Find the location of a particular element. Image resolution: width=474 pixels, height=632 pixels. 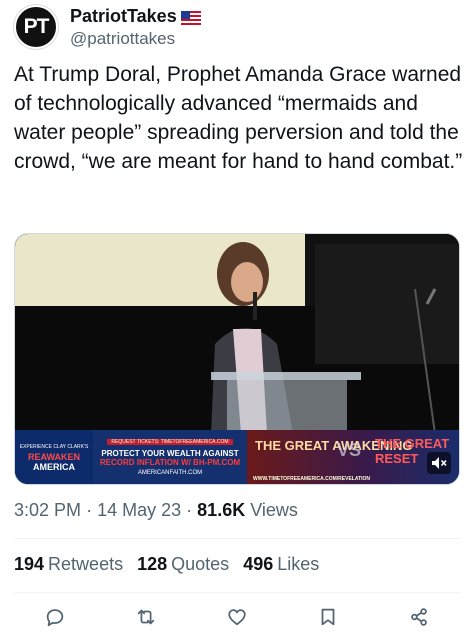

banner-reawaken: EXPERIENCE CLAY CLARK'S REAWAKEN AMERICA is located at coordinates (54, 457).